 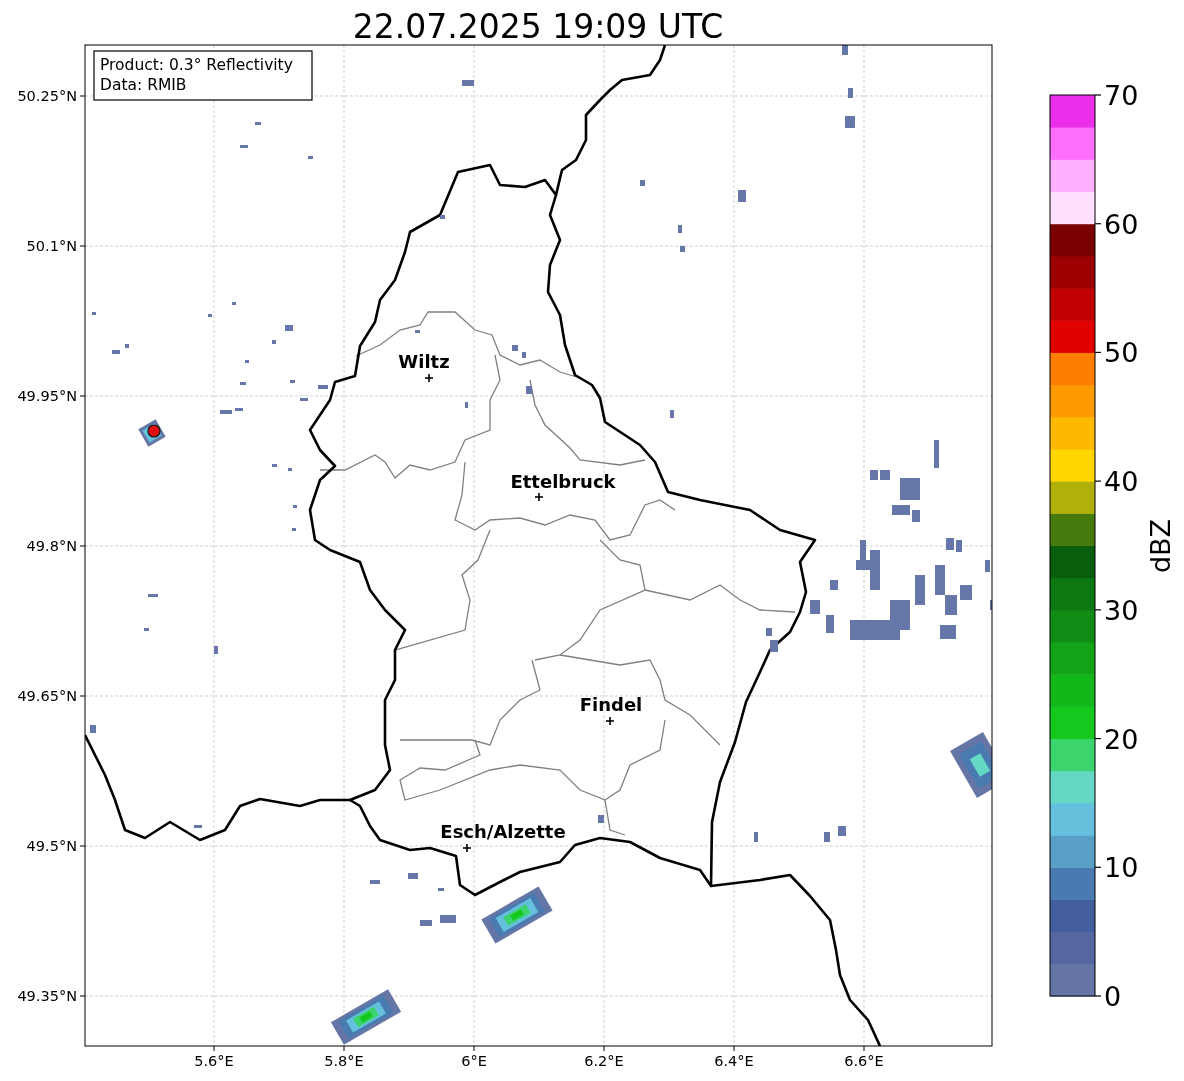 What do you see at coordinates (1113, 996) in the screenshot?
I see `colorbar-tick-label: 0` at bounding box center [1113, 996].